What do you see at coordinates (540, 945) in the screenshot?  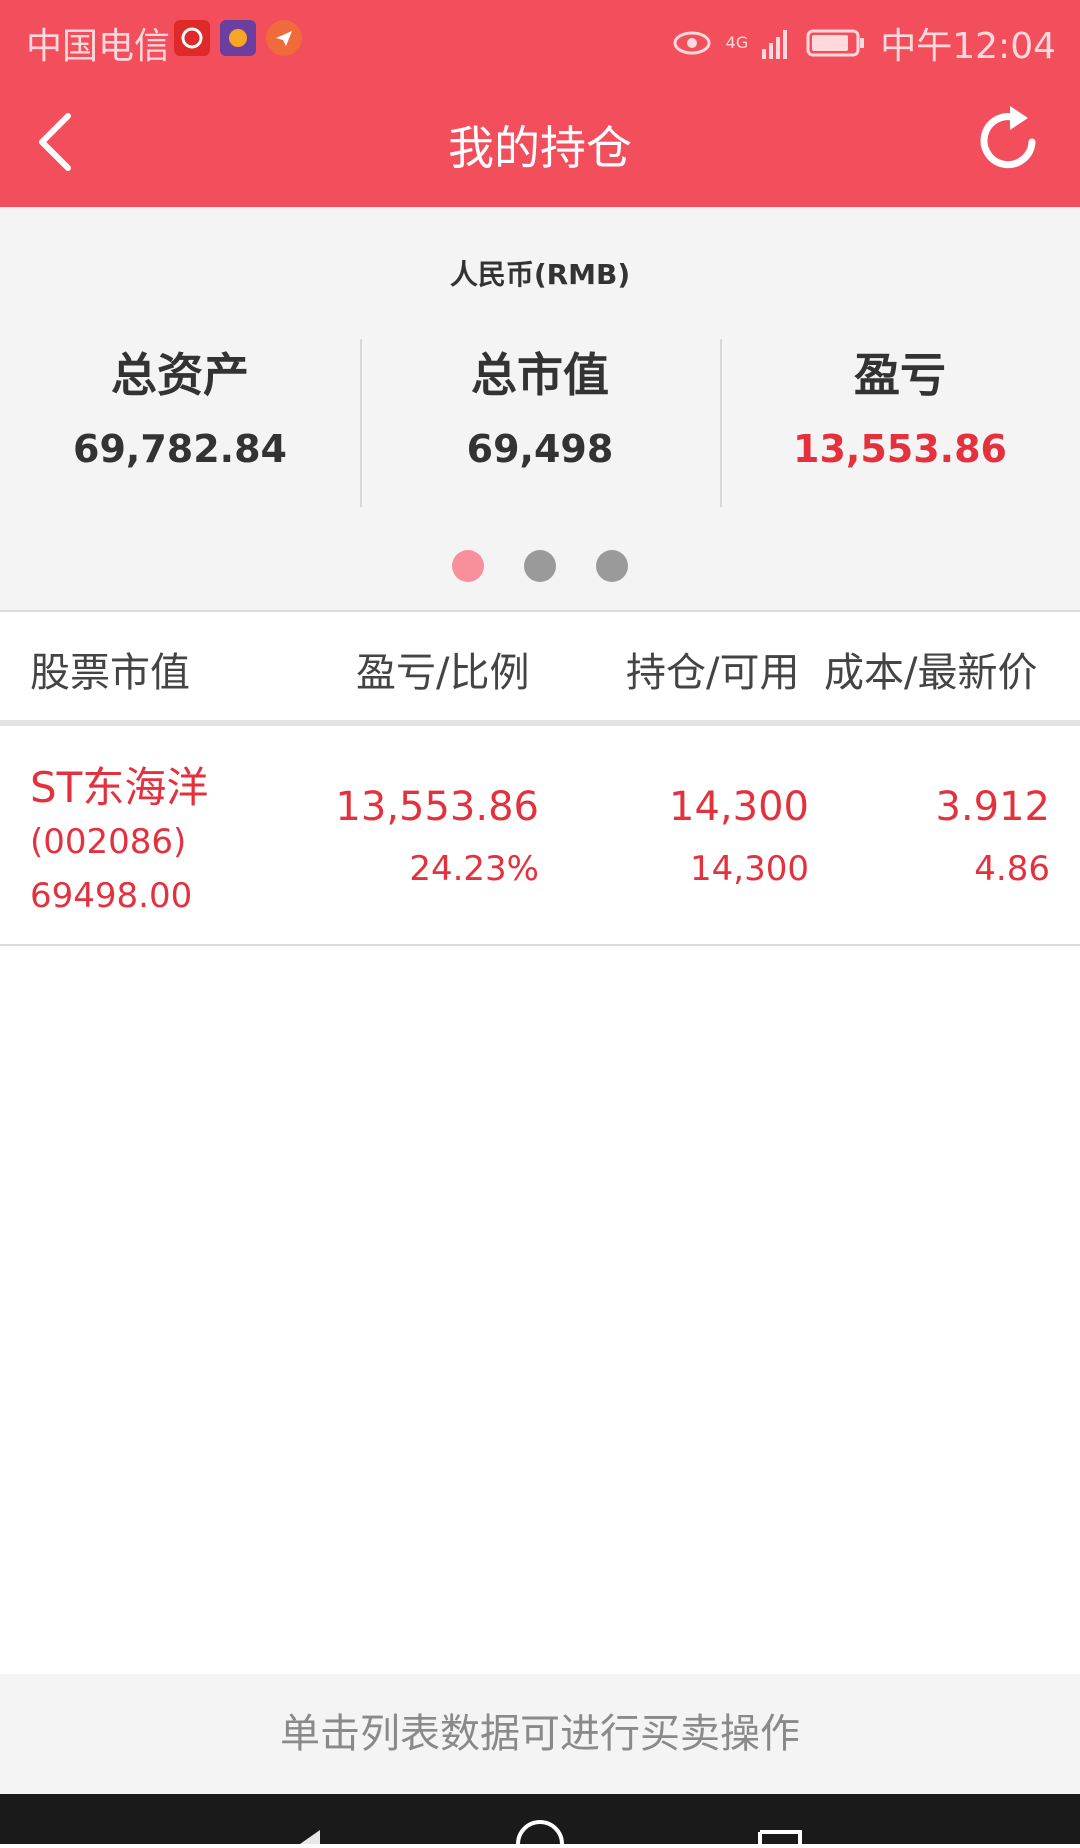 I see `divider` at bounding box center [540, 945].